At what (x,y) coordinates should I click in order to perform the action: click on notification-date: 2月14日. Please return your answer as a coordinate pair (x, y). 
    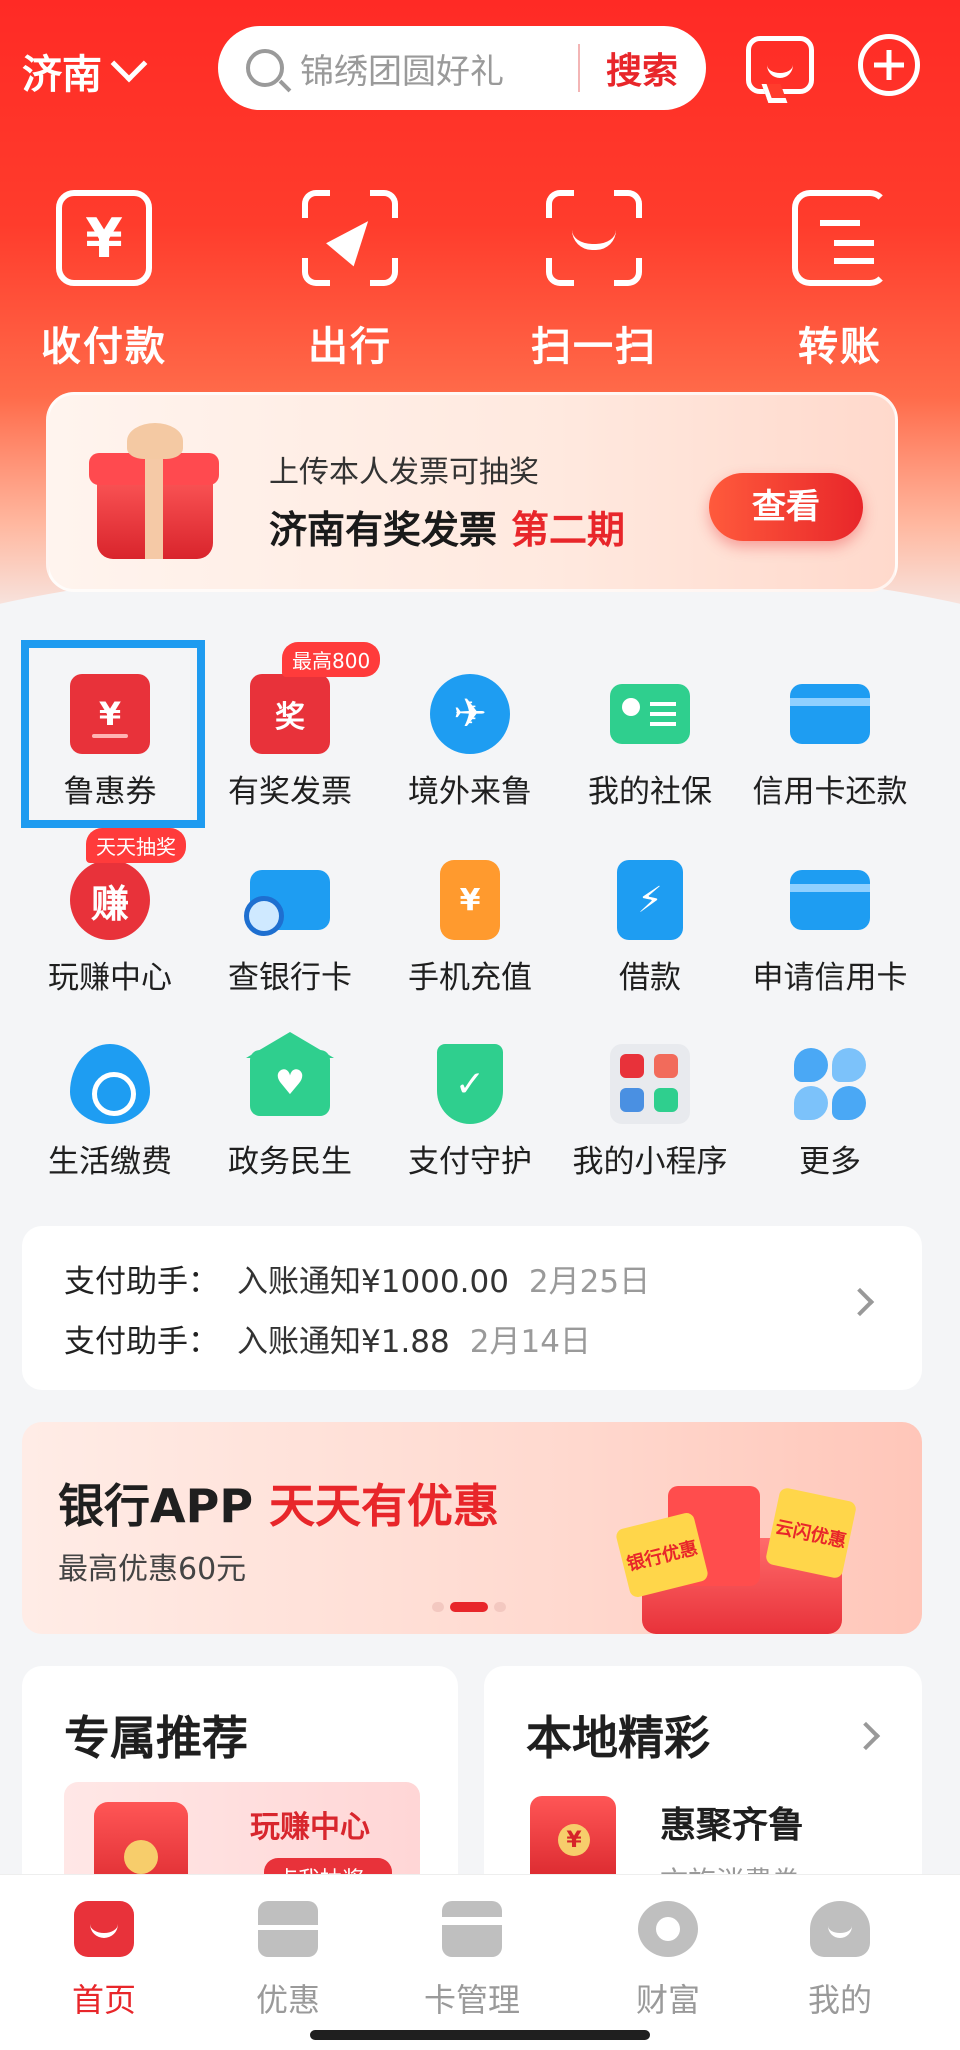
    Looking at the image, I should click on (530, 1342).